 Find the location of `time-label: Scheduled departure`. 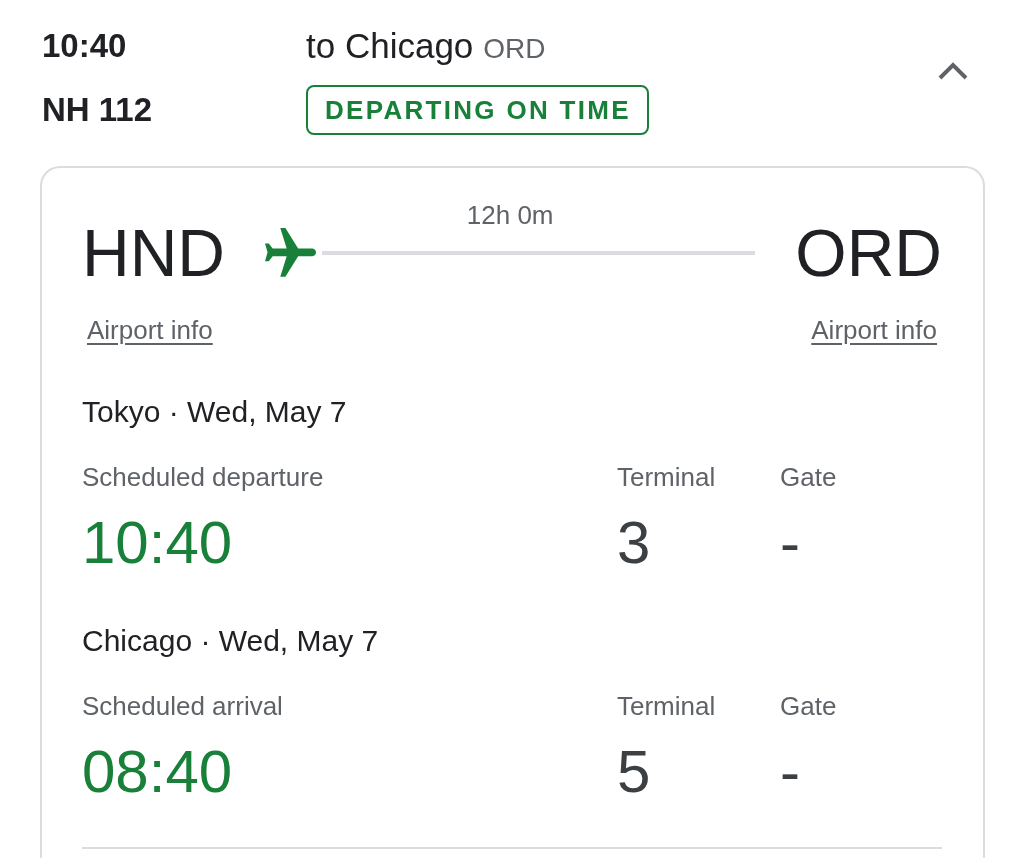

time-label: Scheduled departure is located at coordinates (203, 477).